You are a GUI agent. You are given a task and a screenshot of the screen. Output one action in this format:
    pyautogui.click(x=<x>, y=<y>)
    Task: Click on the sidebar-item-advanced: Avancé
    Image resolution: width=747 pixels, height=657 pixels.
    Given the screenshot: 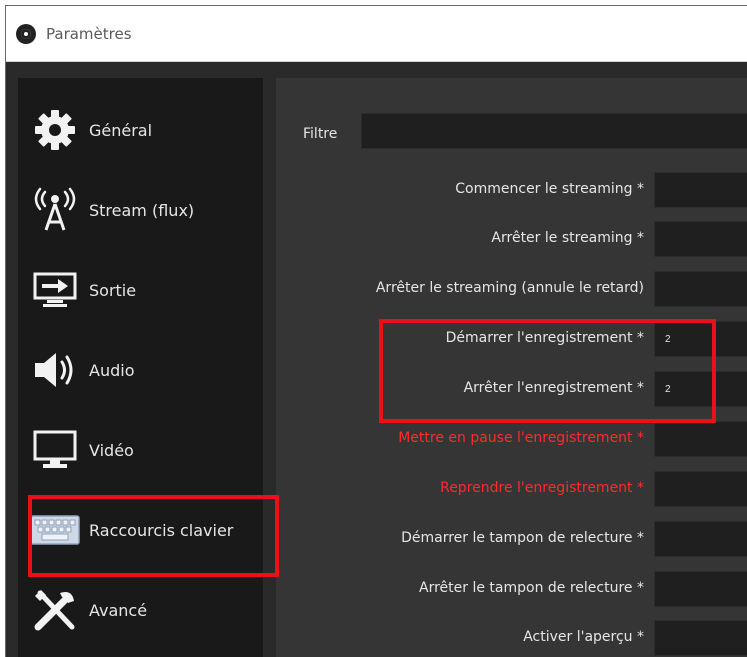 What is the action you would take?
    pyautogui.click(x=140, y=610)
    